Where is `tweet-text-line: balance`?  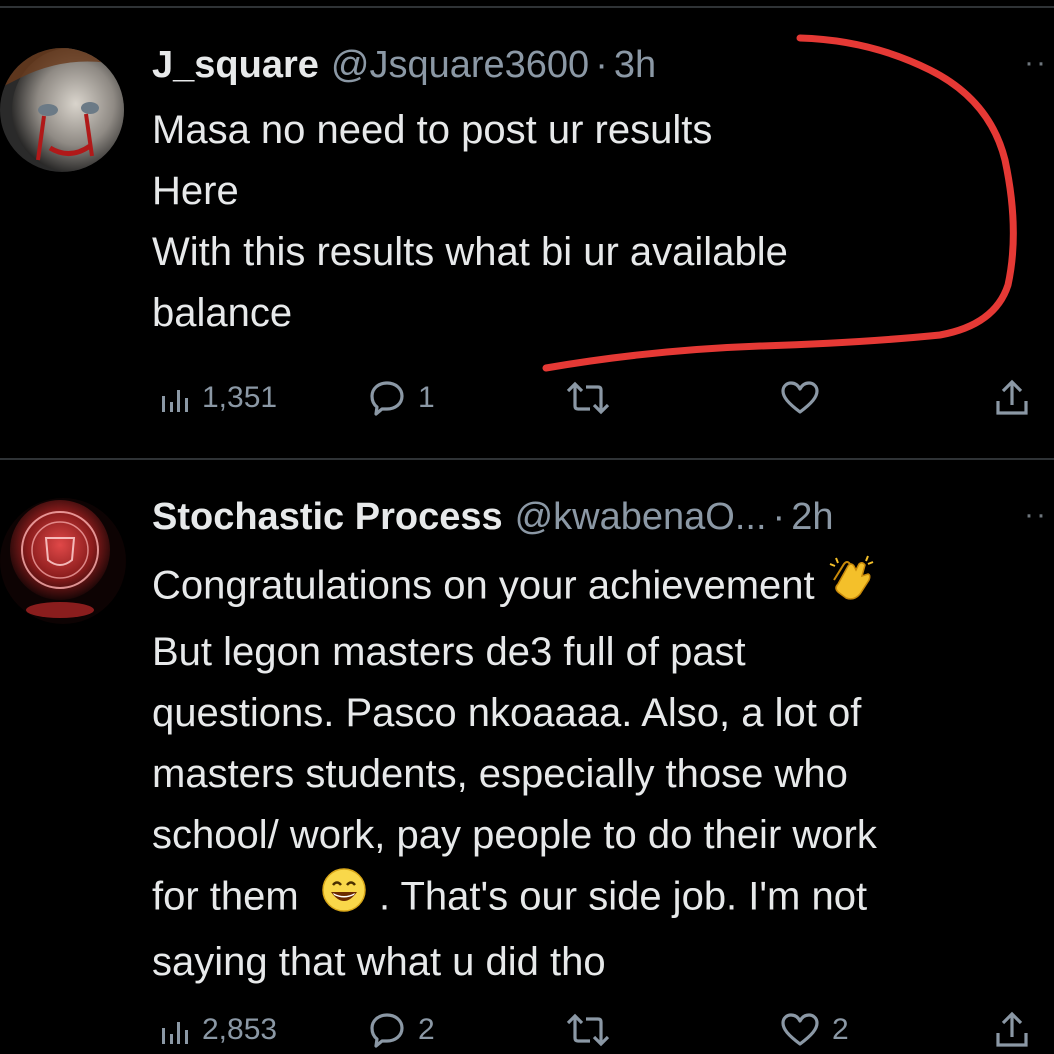 tweet-text-line: balance is located at coordinates (222, 313).